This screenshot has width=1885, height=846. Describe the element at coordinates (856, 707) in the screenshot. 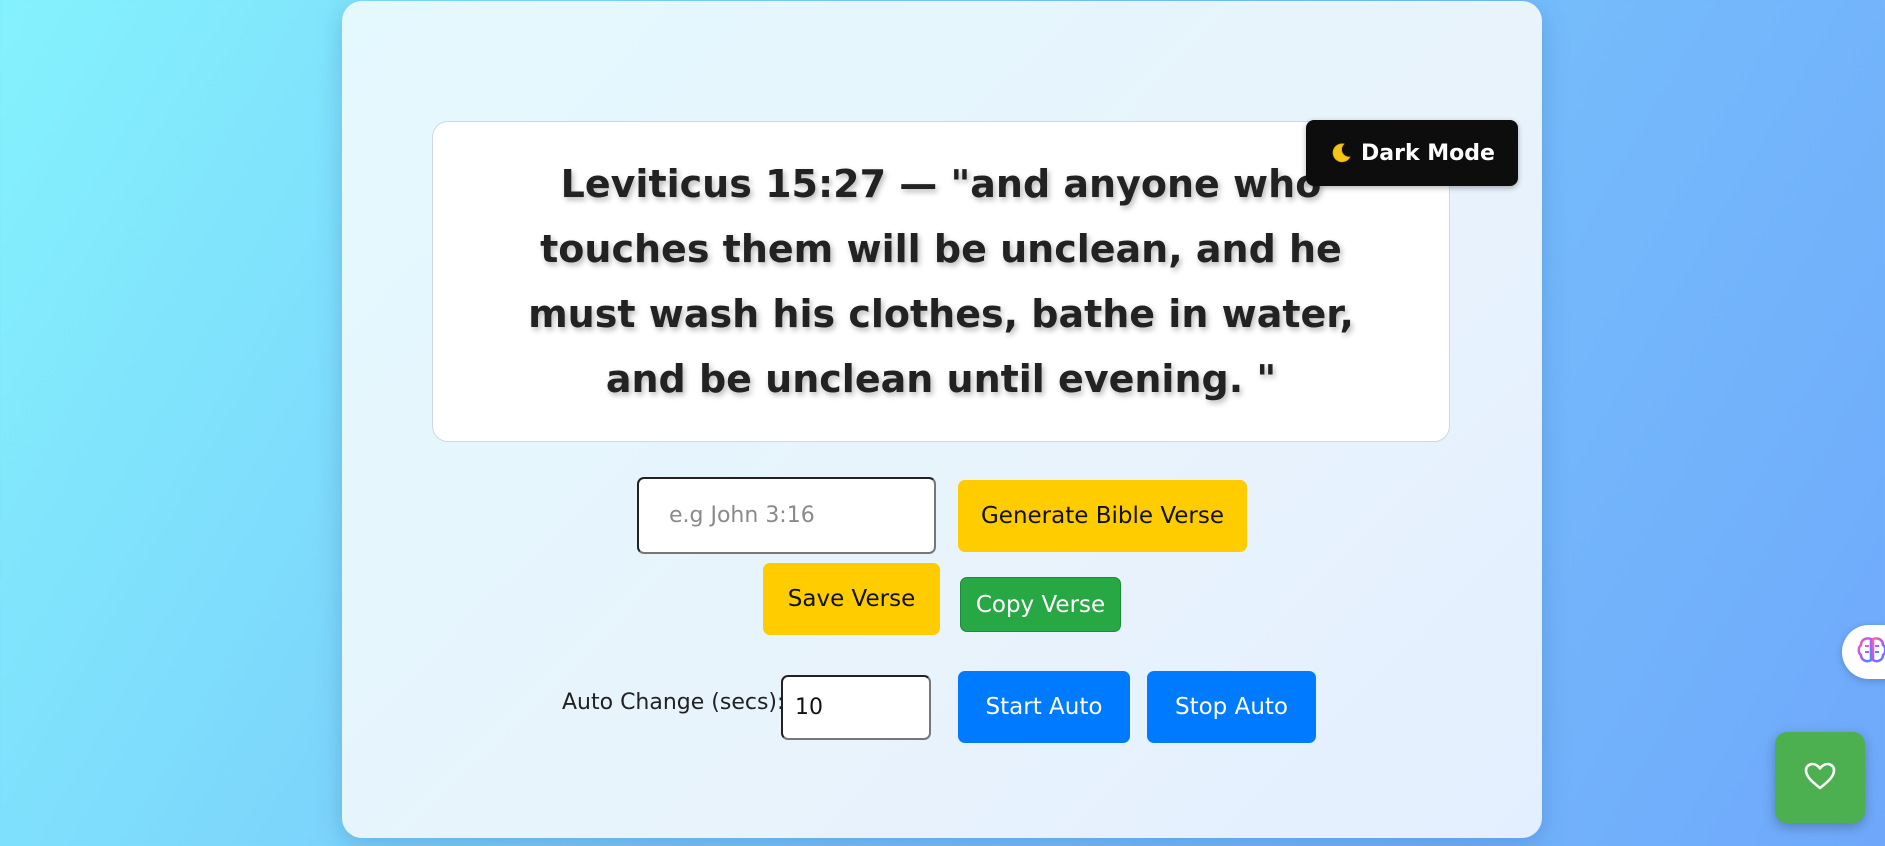

I see `auto-change-seconds-input` at that location.